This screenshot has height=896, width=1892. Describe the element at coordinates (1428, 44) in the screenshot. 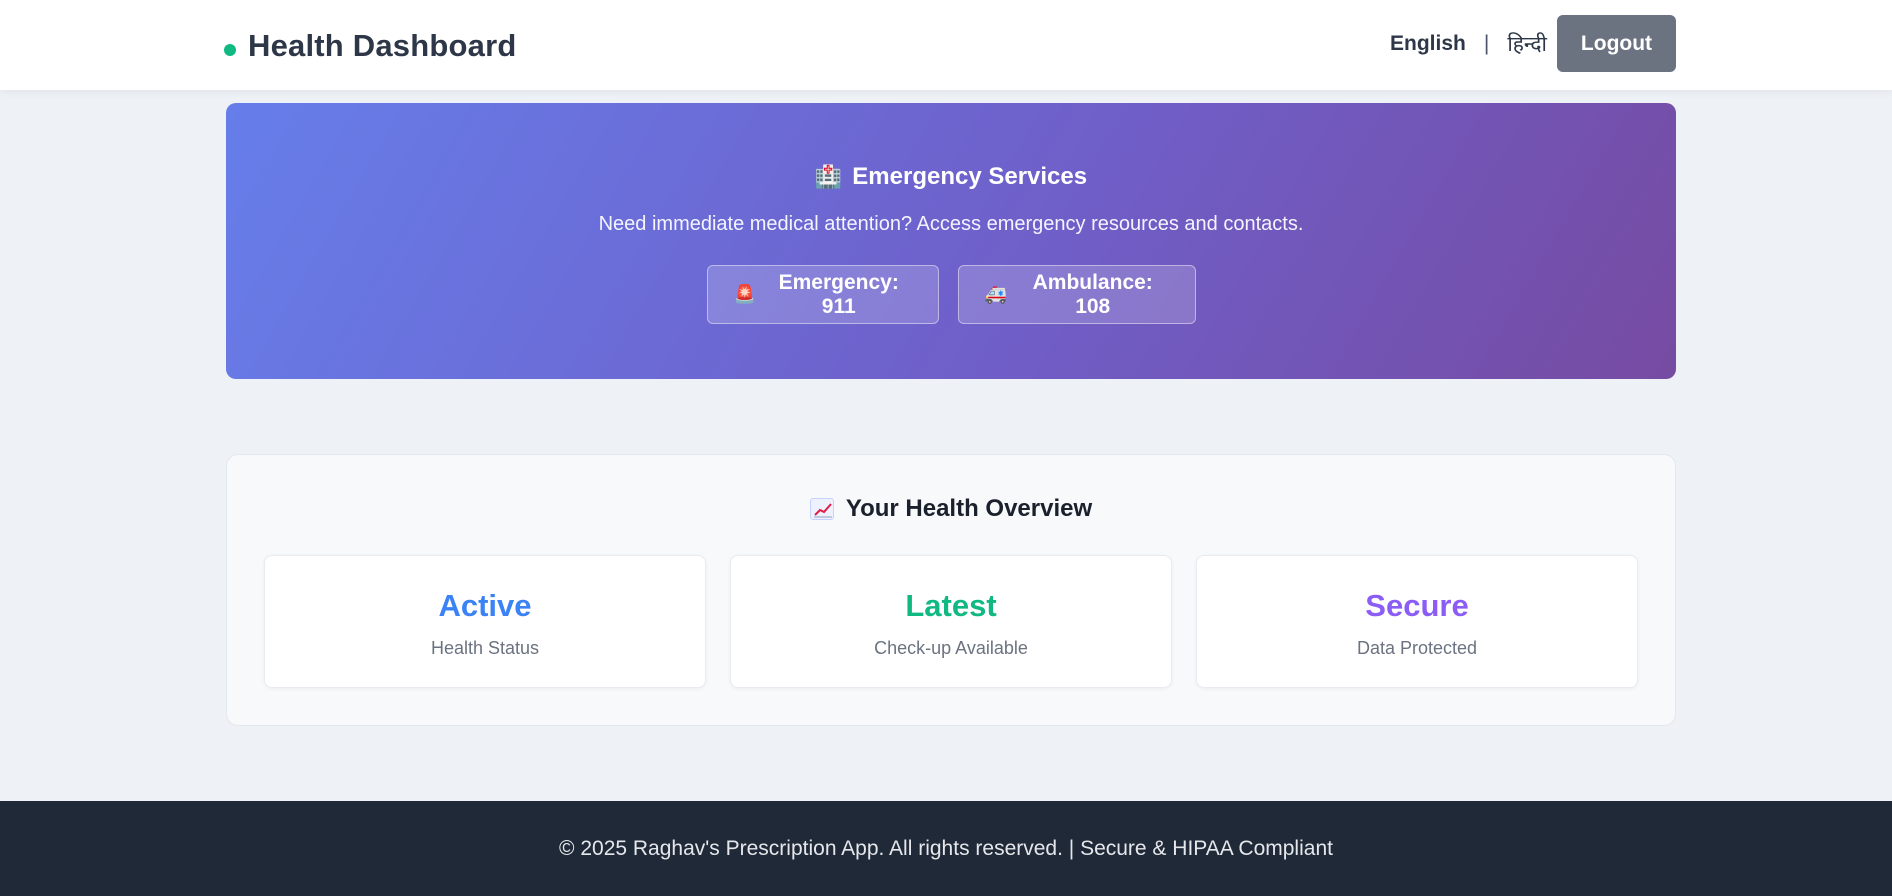

I see `language-english-link: English` at that location.